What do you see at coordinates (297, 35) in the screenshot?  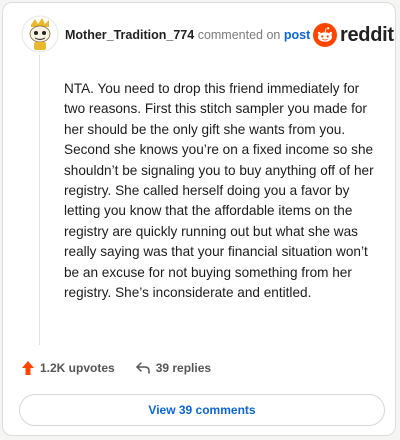 I see `post-link: post` at bounding box center [297, 35].